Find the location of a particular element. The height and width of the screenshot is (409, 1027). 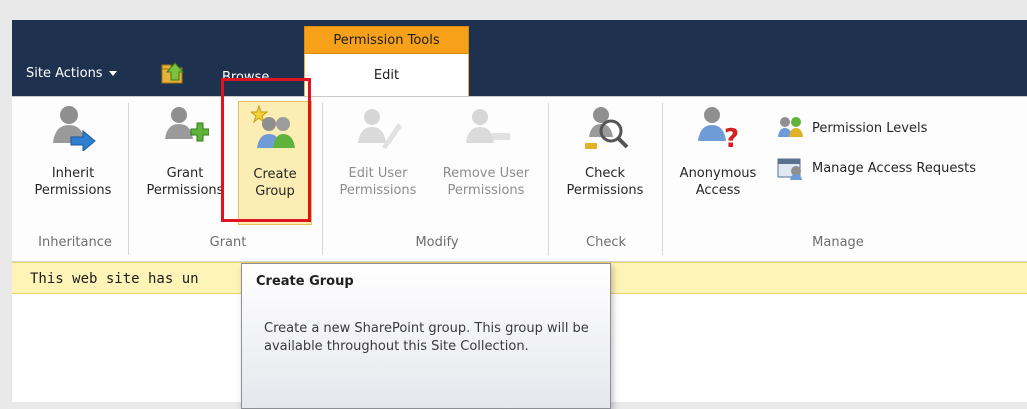

remove-user-line2: Permissions is located at coordinates (486, 190).